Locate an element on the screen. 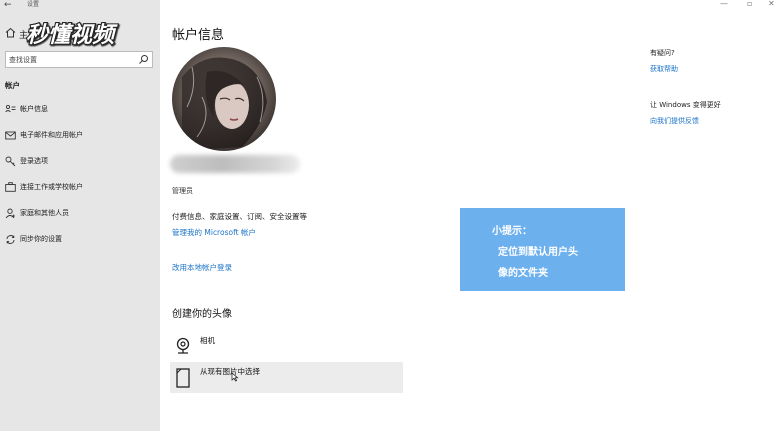 Image resolution: width=776 pixels, height=431 pixels. sidebar-item-label: 电子邮件和应用帐户 is located at coordinates (51, 135).